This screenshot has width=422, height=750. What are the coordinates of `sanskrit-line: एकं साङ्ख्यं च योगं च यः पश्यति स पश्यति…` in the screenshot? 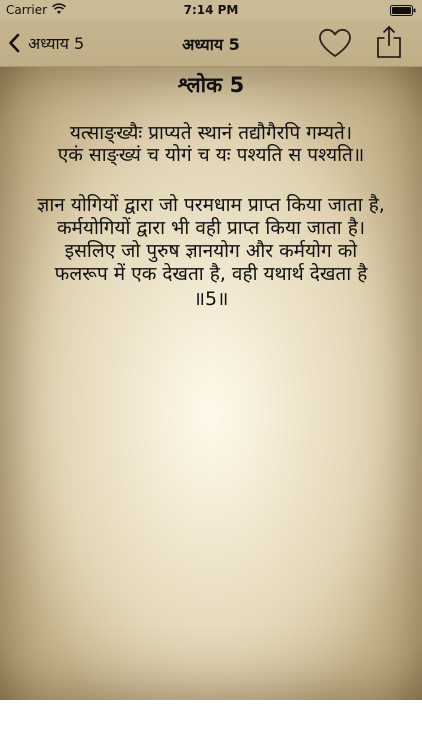 It's located at (211, 155).